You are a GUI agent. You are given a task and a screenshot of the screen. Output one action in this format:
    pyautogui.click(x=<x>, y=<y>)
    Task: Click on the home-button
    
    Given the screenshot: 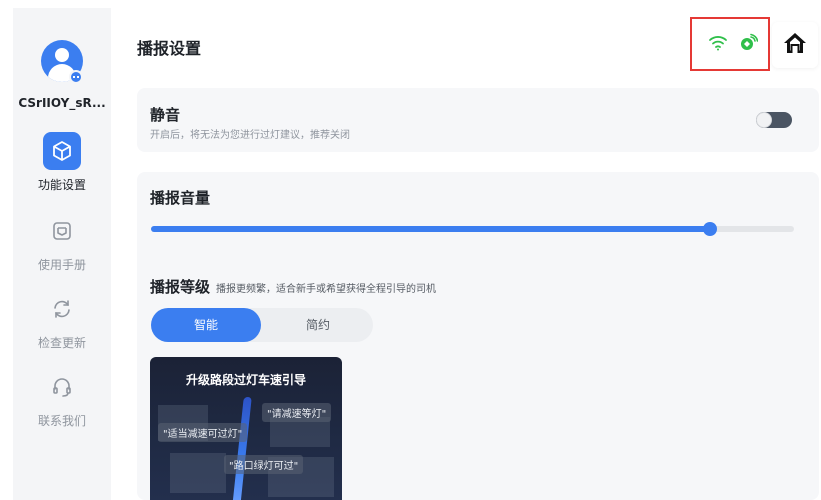 What is the action you would take?
    pyautogui.click(x=795, y=45)
    